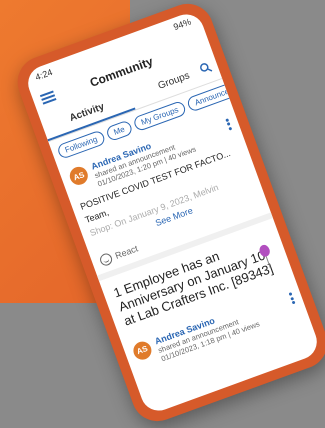  I want to click on chip-me: Me, so click(119, 131).